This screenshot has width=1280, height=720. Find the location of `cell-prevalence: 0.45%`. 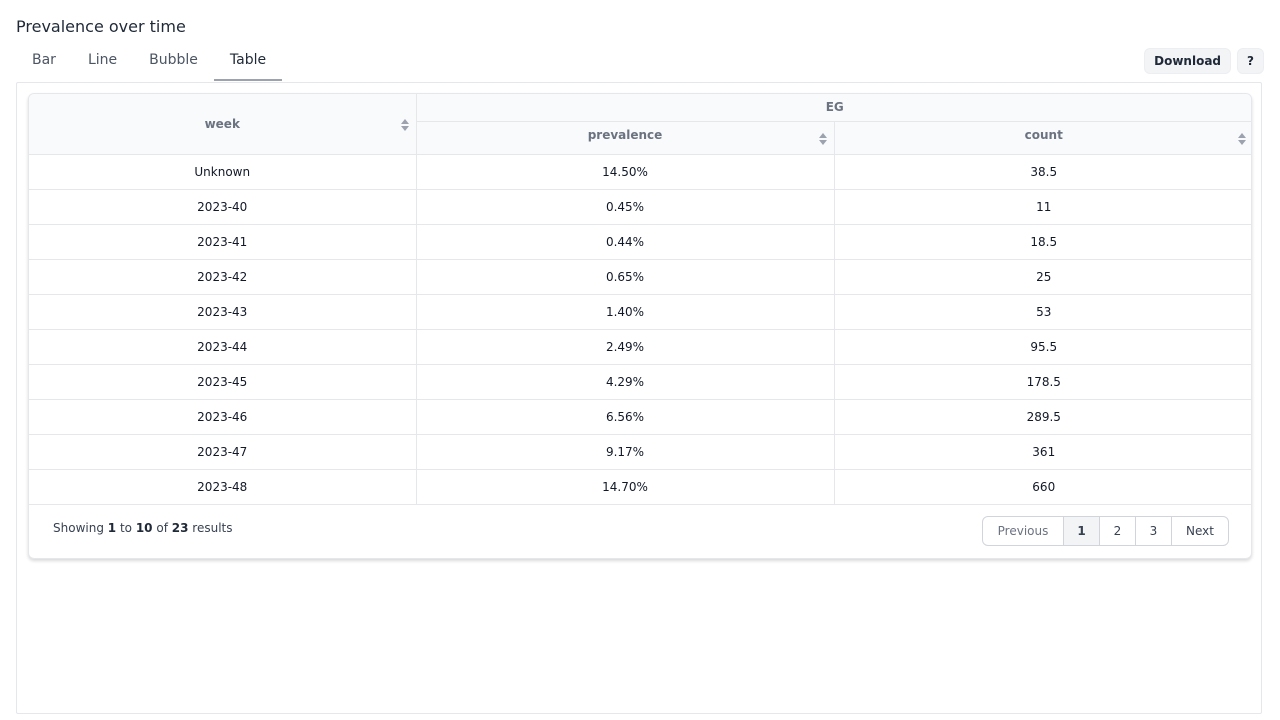

cell-prevalence: 0.45% is located at coordinates (624, 207).